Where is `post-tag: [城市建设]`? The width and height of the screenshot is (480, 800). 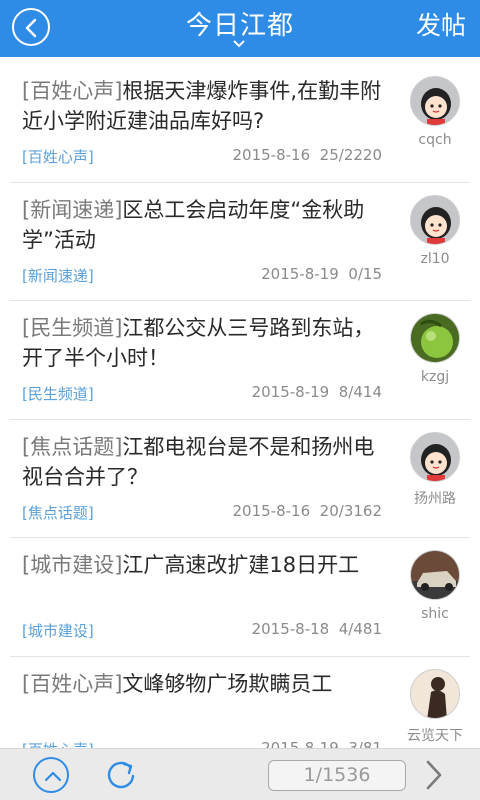
post-tag: [城市建设] is located at coordinates (72, 565).